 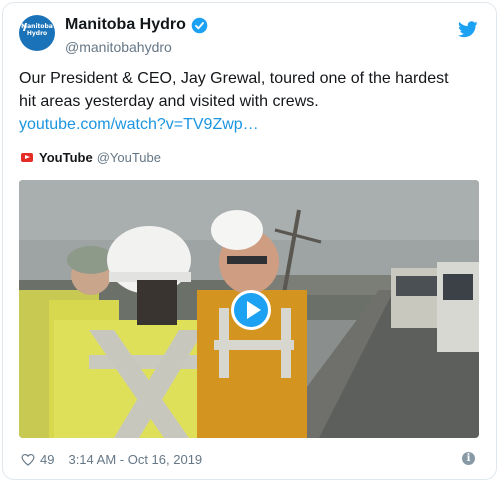 I want to click on heart-icon, so click(x=28, y=459).